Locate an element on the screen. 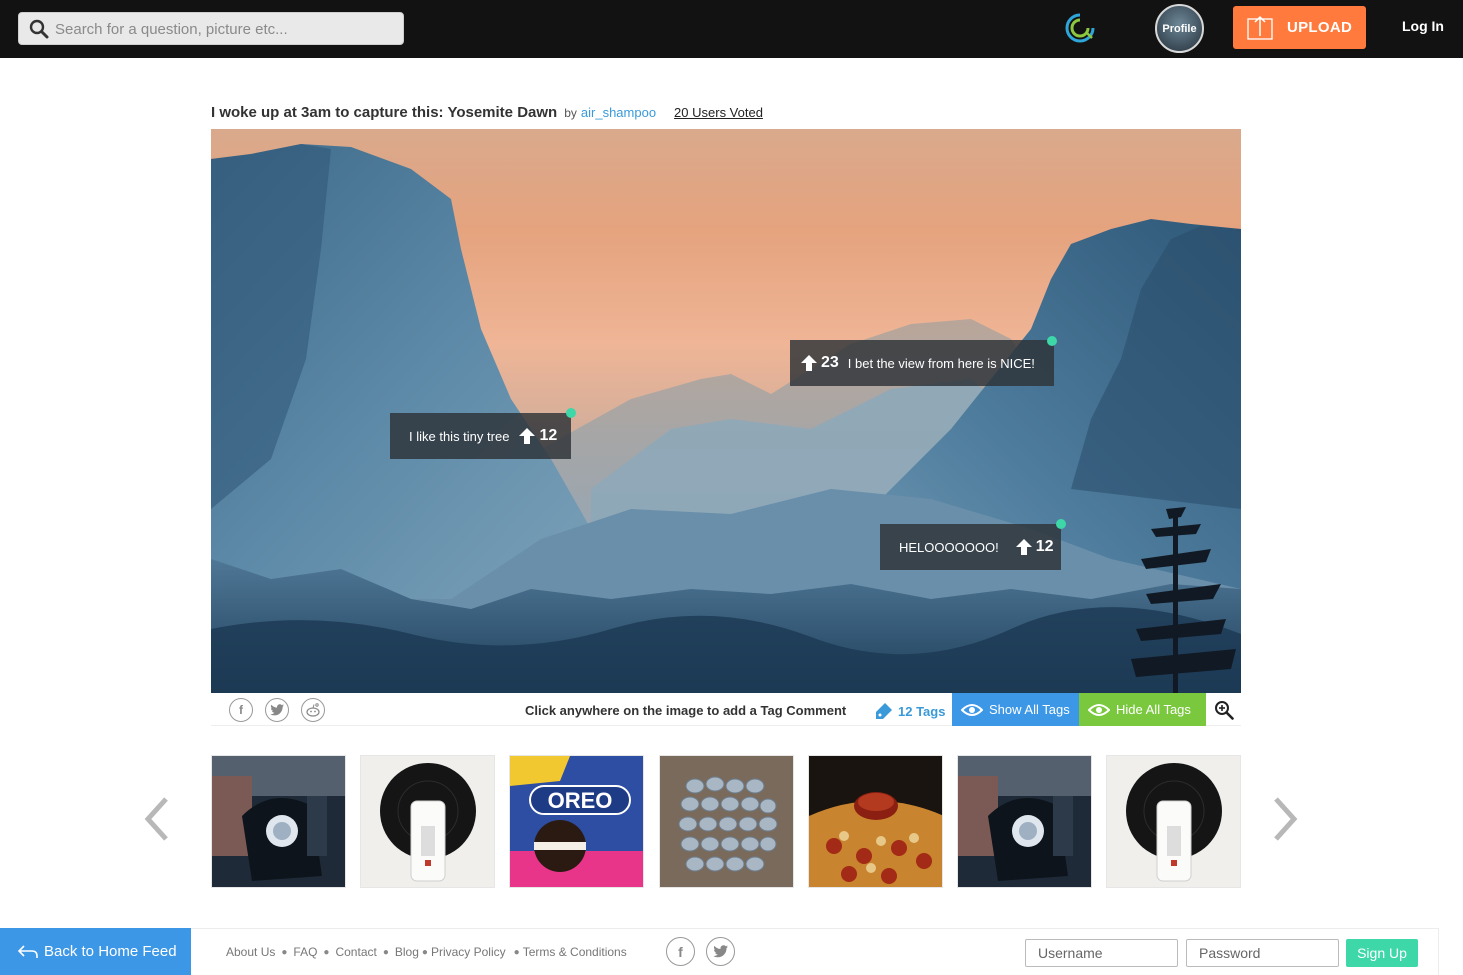 This screenshot has width=1463, height=975. twitter-share-icon is located at coordinates (277, 710).